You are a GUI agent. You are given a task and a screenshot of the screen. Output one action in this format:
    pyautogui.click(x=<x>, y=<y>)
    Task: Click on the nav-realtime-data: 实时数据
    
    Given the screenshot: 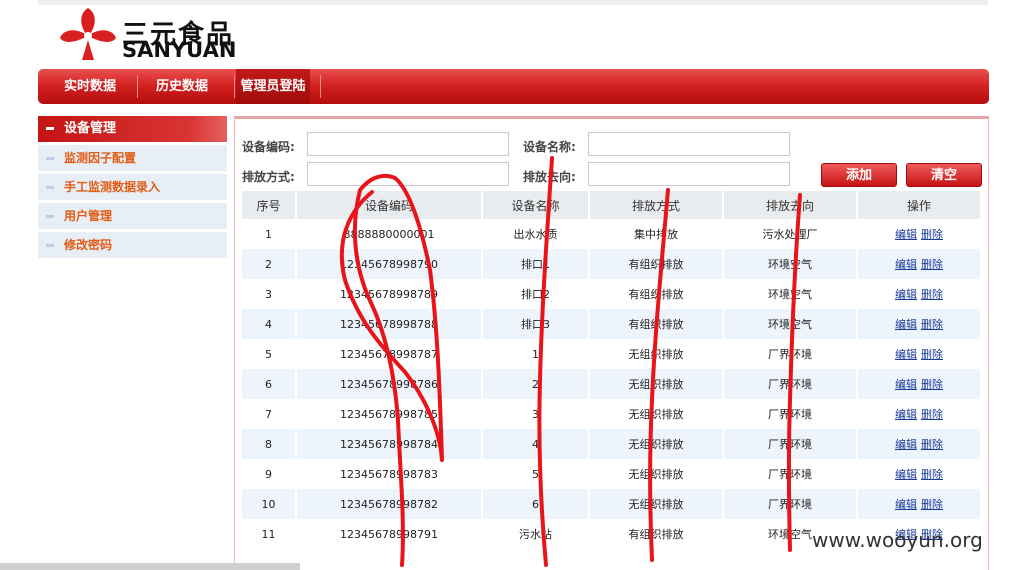 What is the action you would take?
    pyautogui.click(x=90, y=86)
    